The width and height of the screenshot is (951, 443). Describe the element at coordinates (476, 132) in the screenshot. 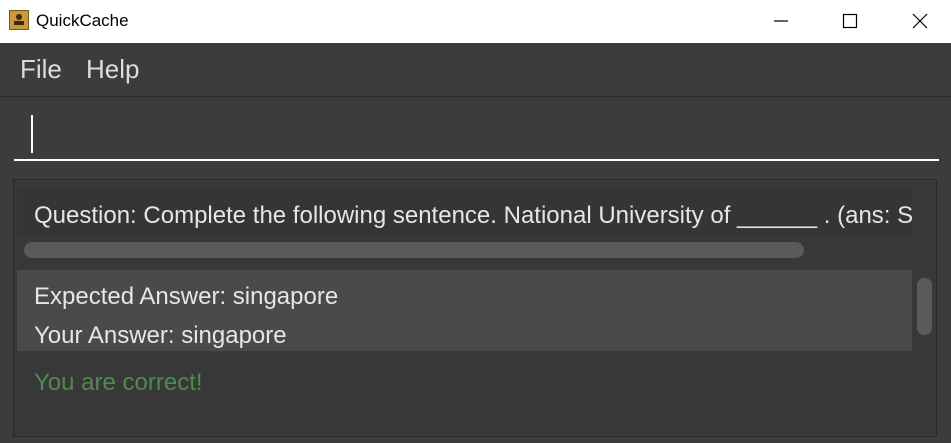

I see `command-input` at that location.